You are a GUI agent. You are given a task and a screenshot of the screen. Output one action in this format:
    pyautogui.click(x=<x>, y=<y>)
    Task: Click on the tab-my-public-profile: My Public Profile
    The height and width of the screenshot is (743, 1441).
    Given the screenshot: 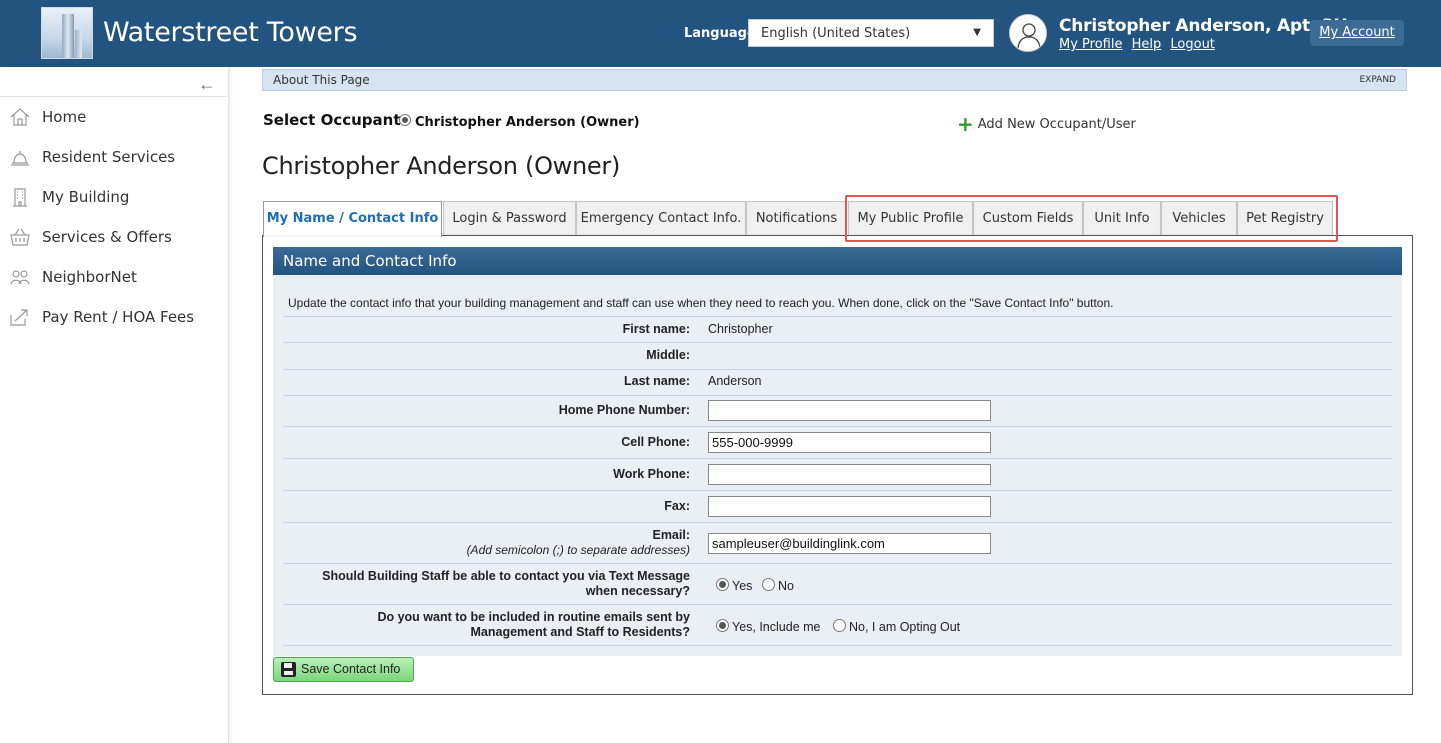 What is the action you would take?
    pyautogui.click(x=910, y=218)
    